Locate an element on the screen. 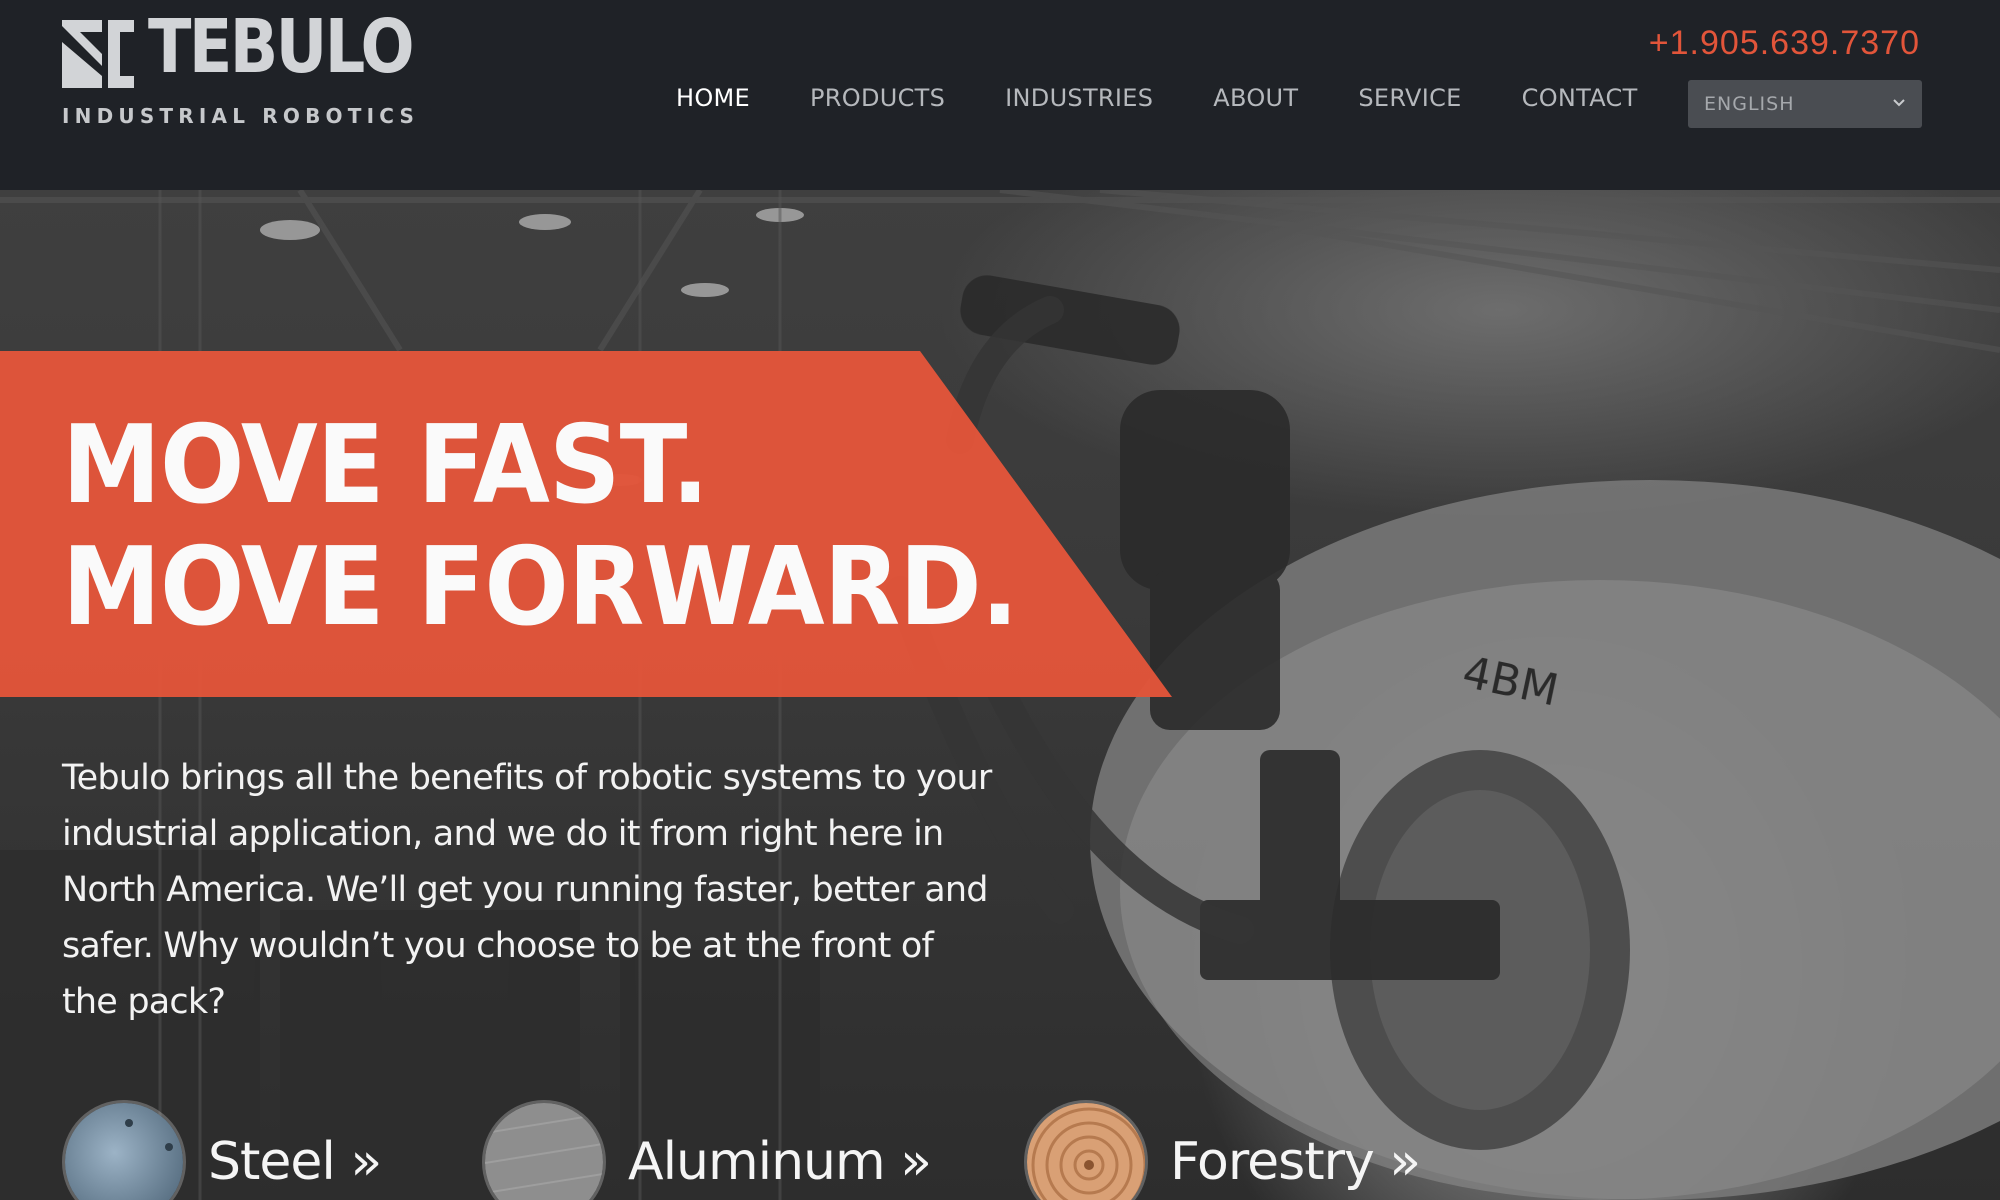  industry-link-forestry: Forestry » is located at coordinates (1222, 1150).